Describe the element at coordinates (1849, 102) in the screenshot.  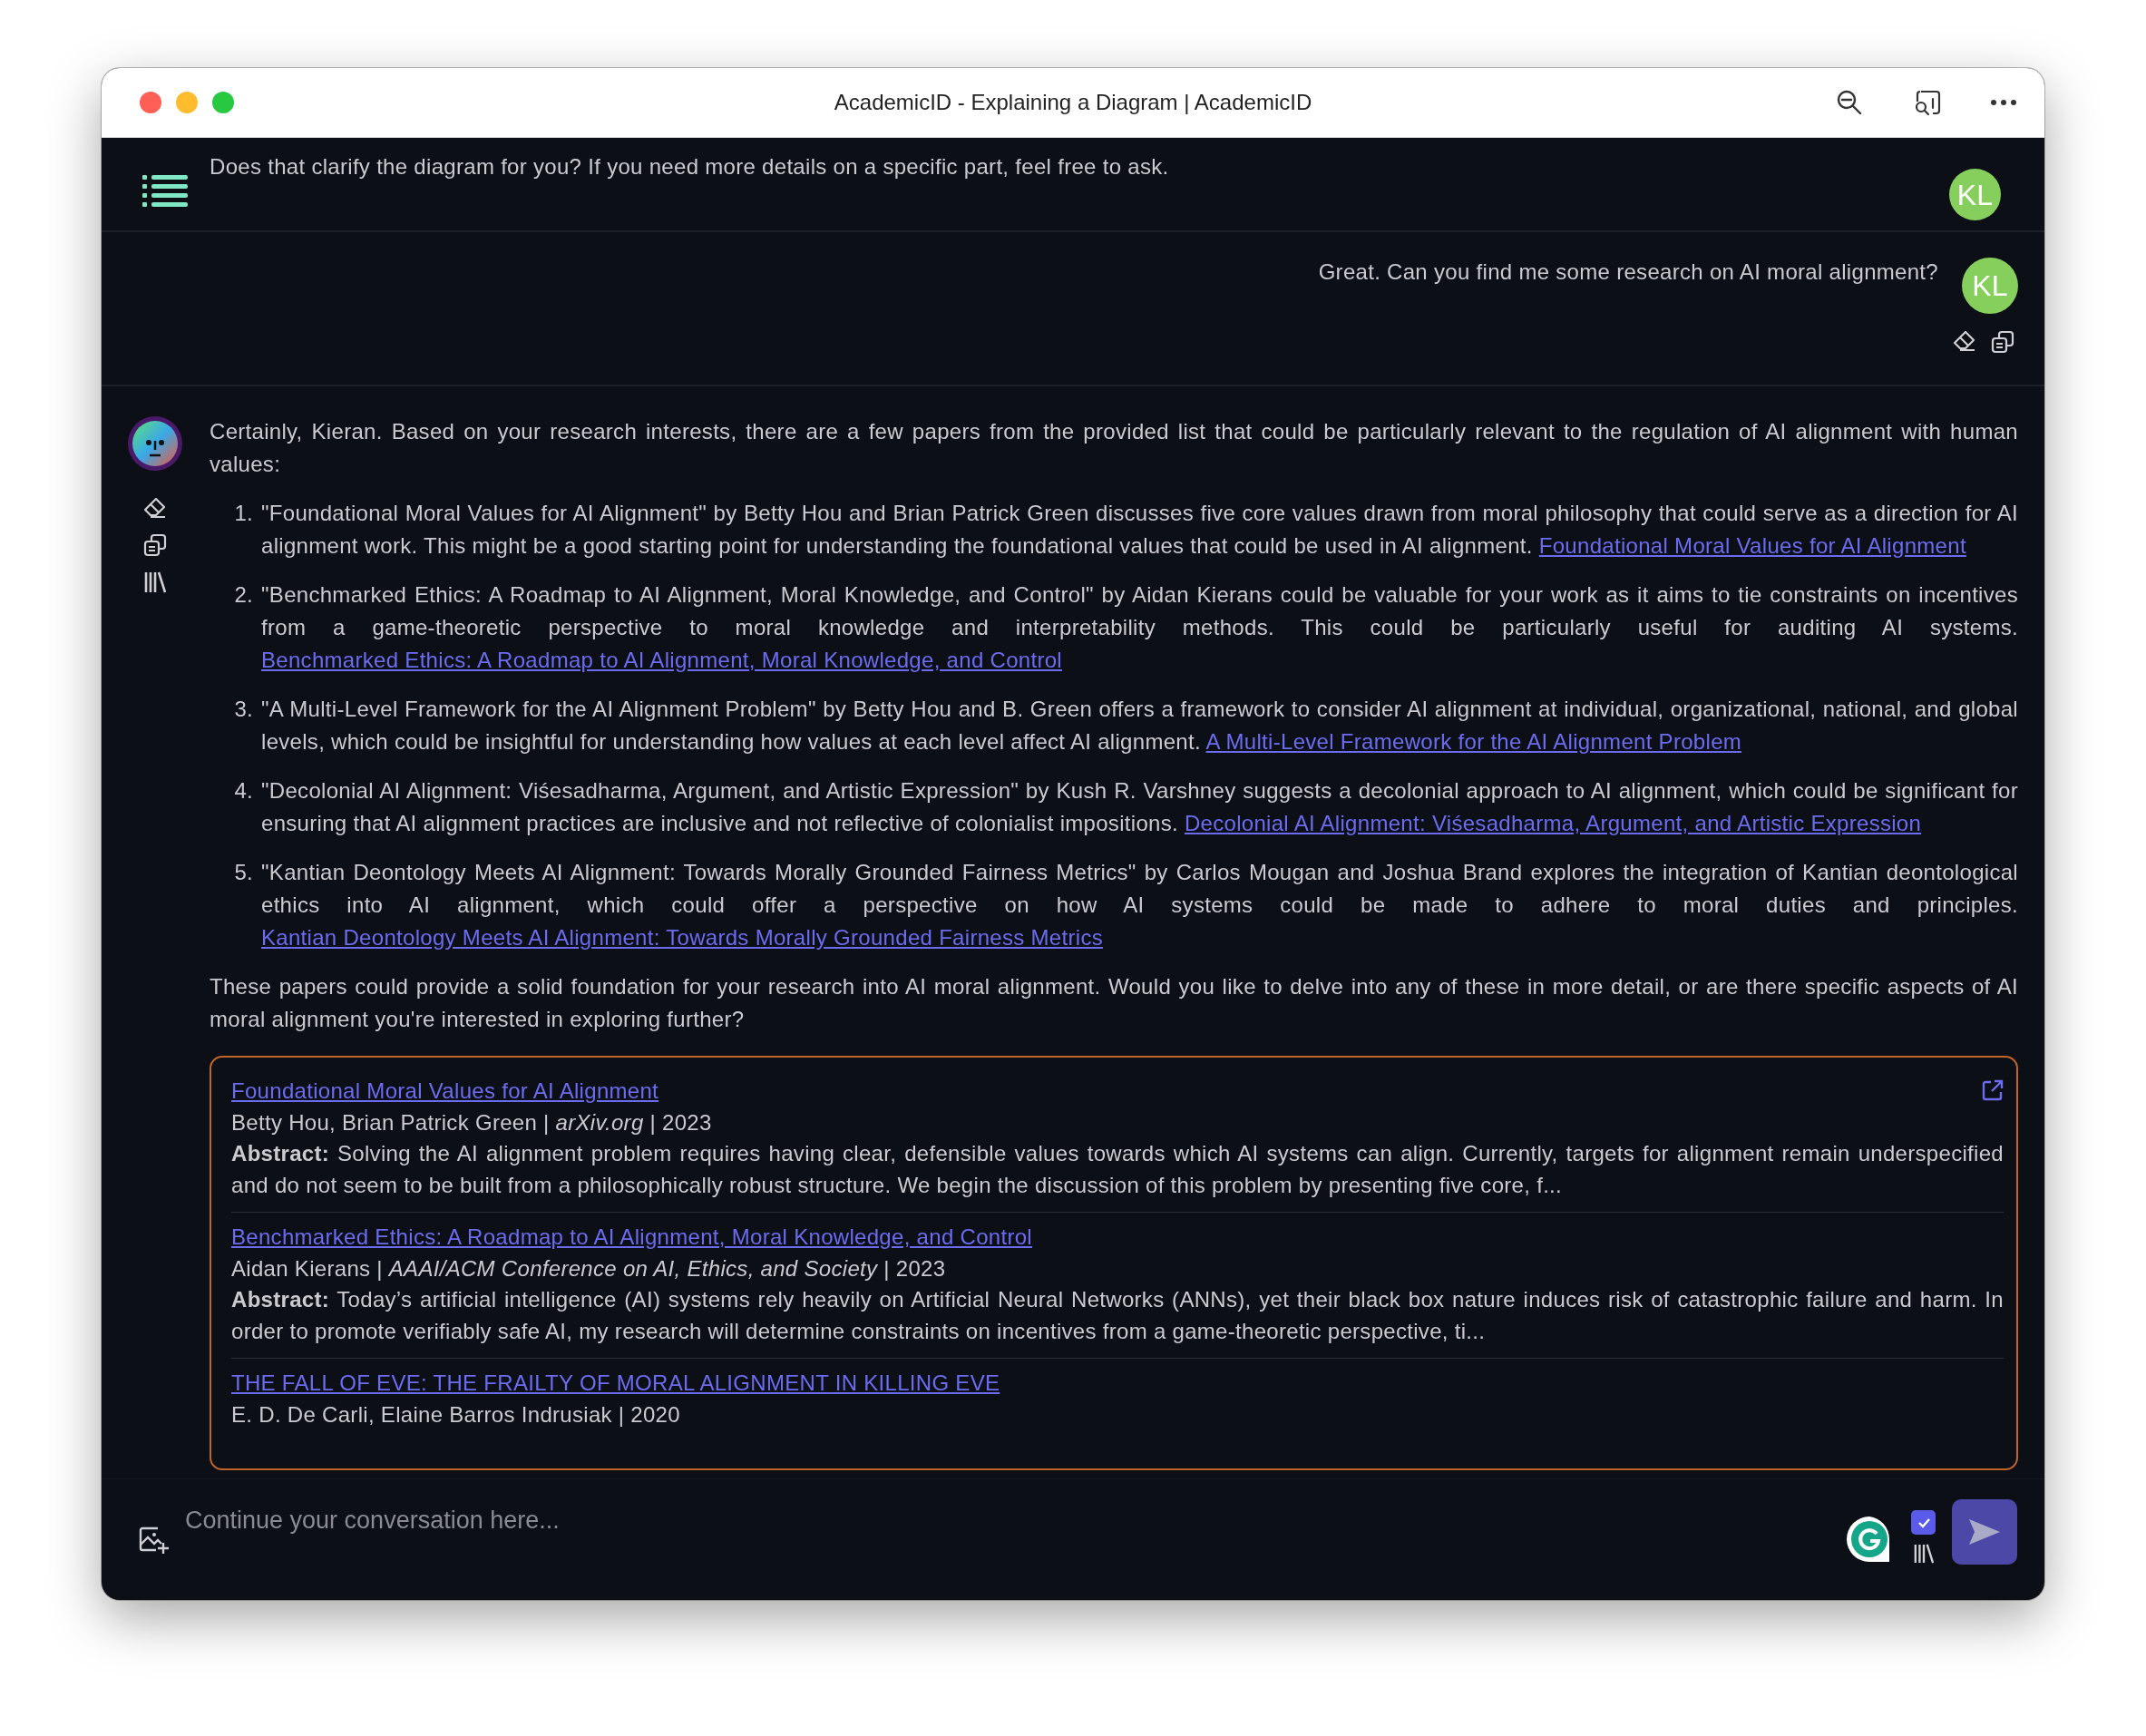
I see `zoom-out-icon` at that location.